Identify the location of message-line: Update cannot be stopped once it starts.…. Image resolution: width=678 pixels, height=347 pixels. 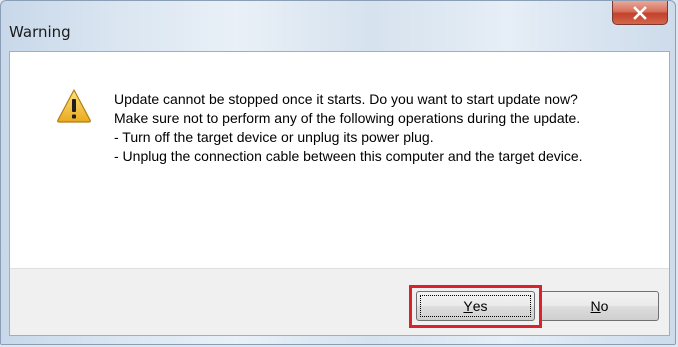
(346, 99).